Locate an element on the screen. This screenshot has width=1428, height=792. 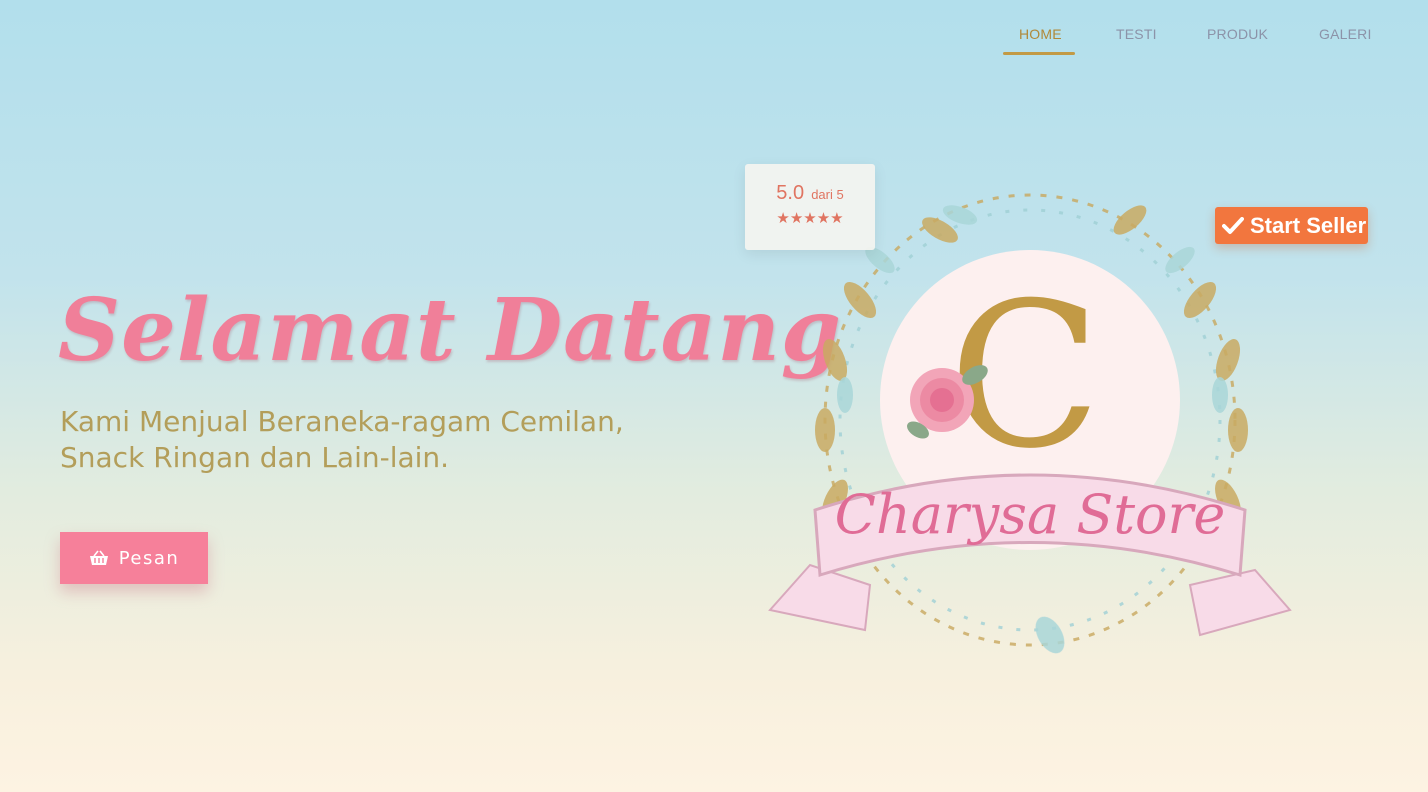
nav-item-galeri: GALERI is located at coordinates (1345, 34).